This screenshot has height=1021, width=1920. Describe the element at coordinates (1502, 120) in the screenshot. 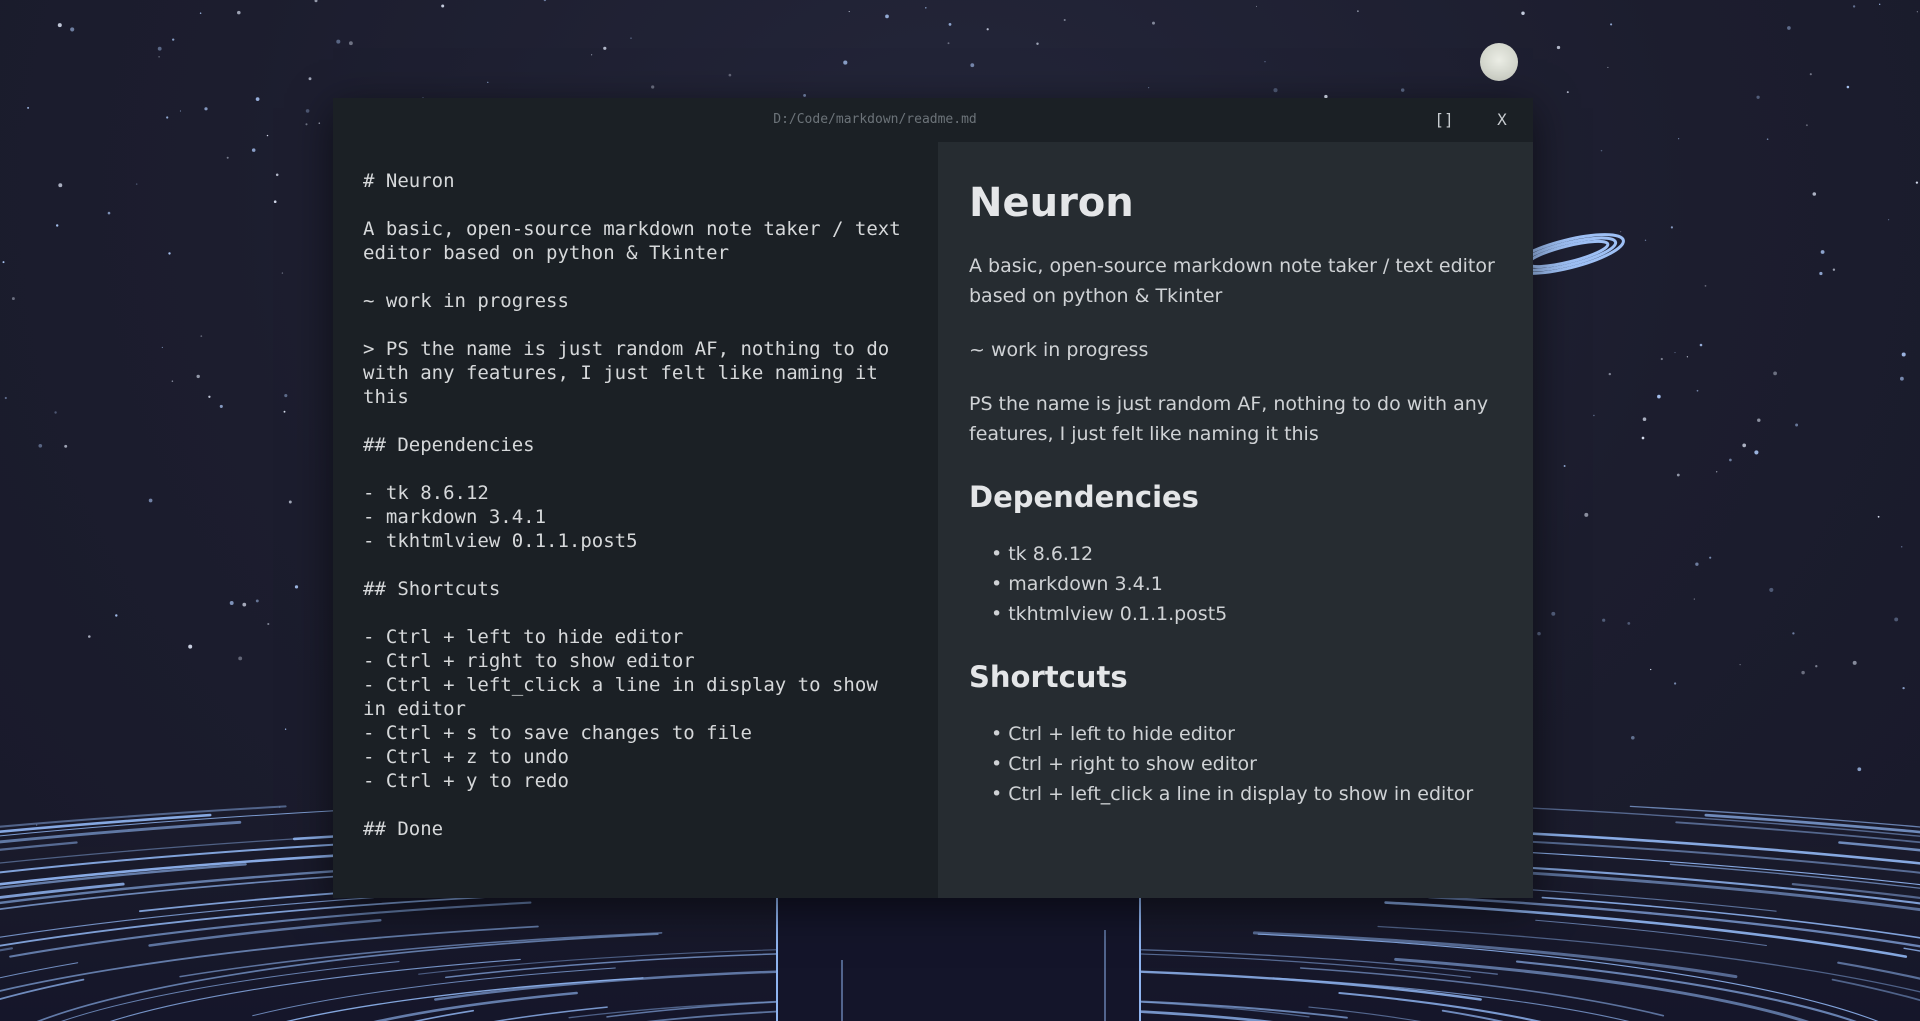

I see `close-button: X` at that location.